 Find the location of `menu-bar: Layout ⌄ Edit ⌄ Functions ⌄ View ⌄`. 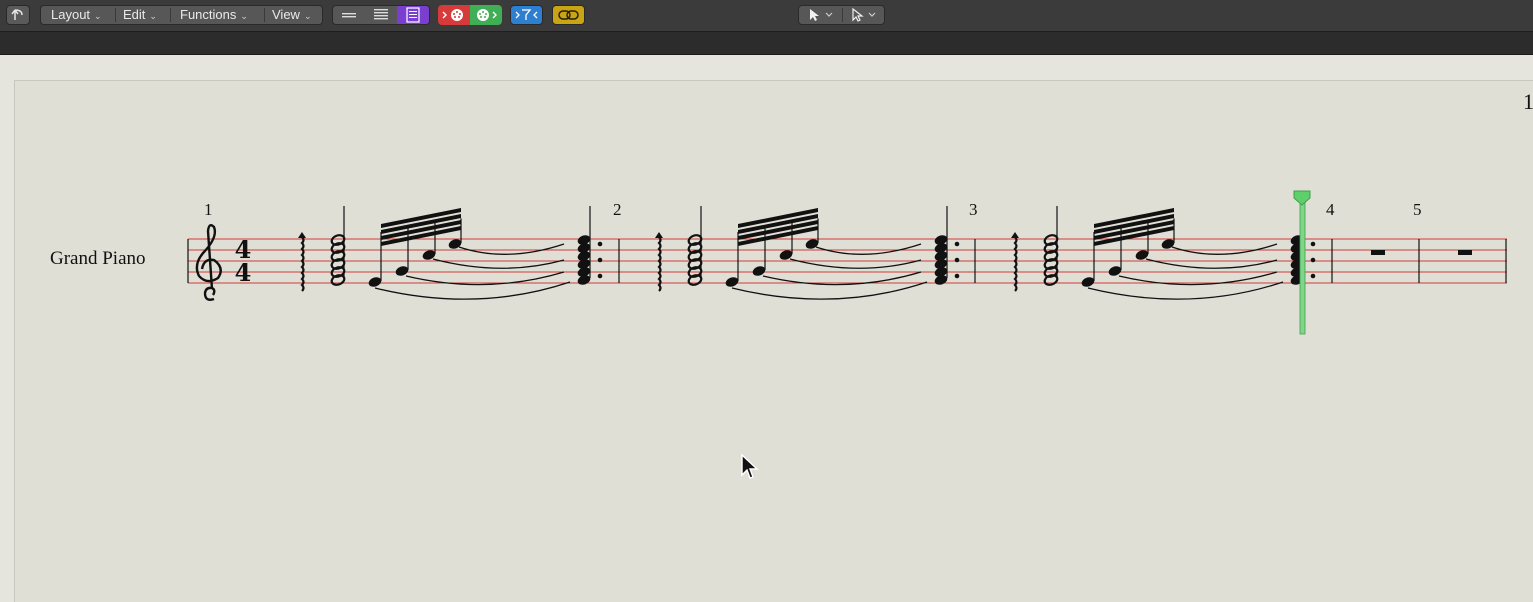

menu-bar: Layout ⌄ Edit ⌄ Functions ⌄ View ⌄ is located at coordinates (181, 15).